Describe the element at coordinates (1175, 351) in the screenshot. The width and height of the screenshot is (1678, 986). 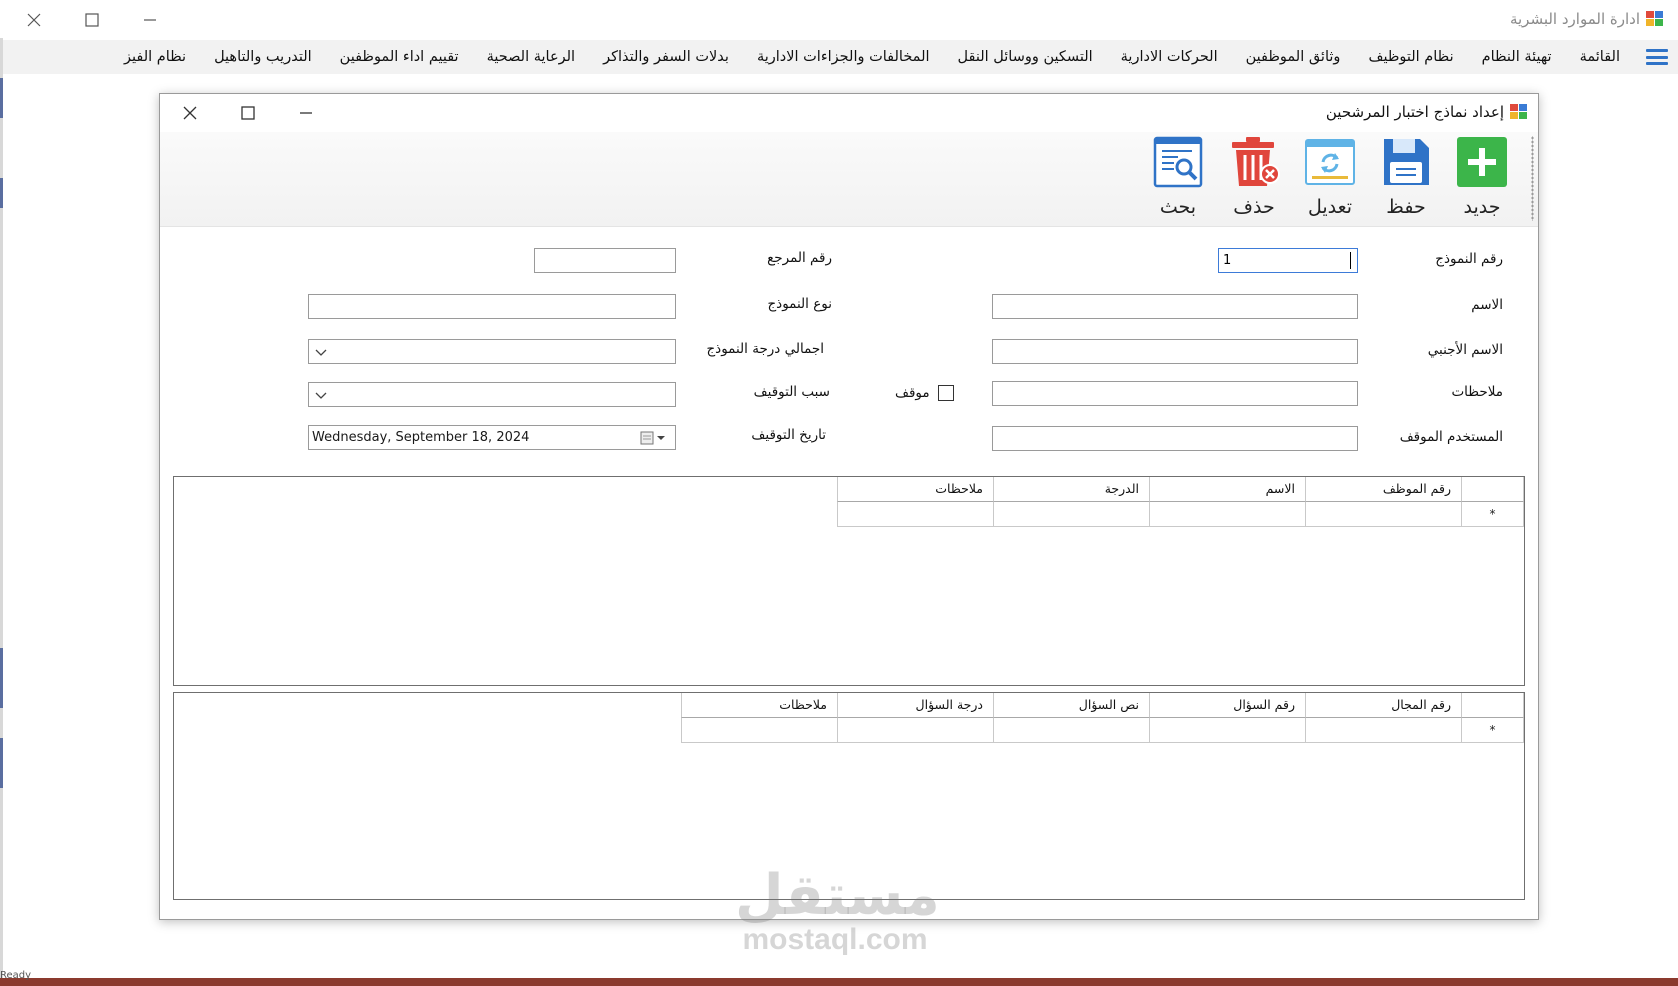
I see `foreign-name-input` at that location.